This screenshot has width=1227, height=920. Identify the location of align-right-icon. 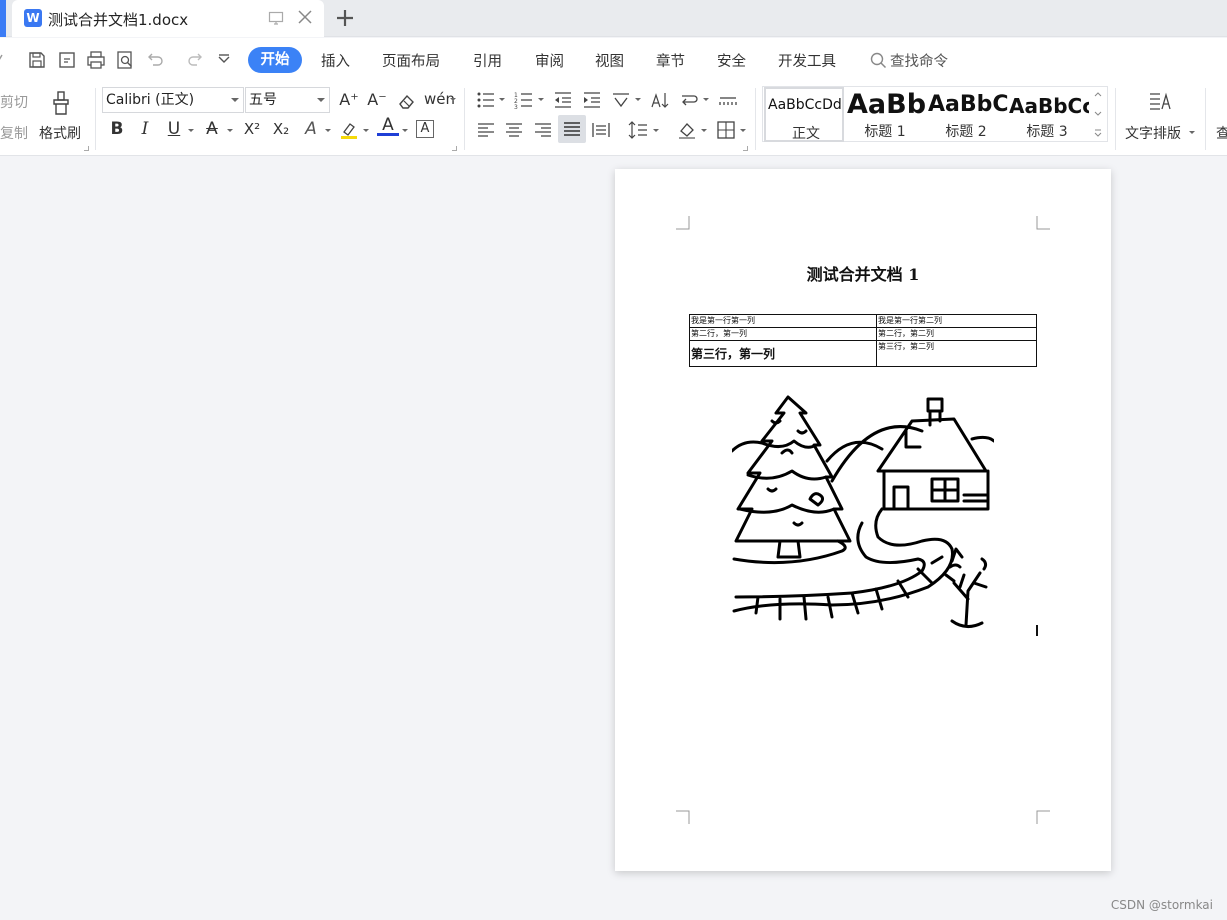
(543, 130).